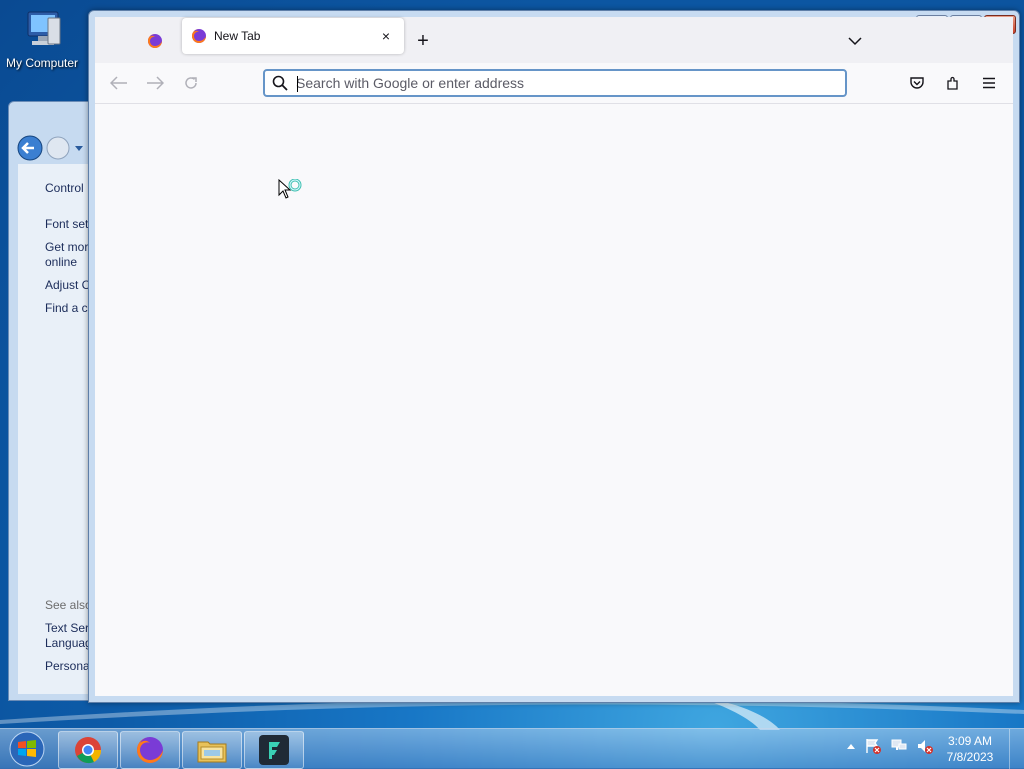  I want to click on taskbar-explorer-button, so click(212, 750).